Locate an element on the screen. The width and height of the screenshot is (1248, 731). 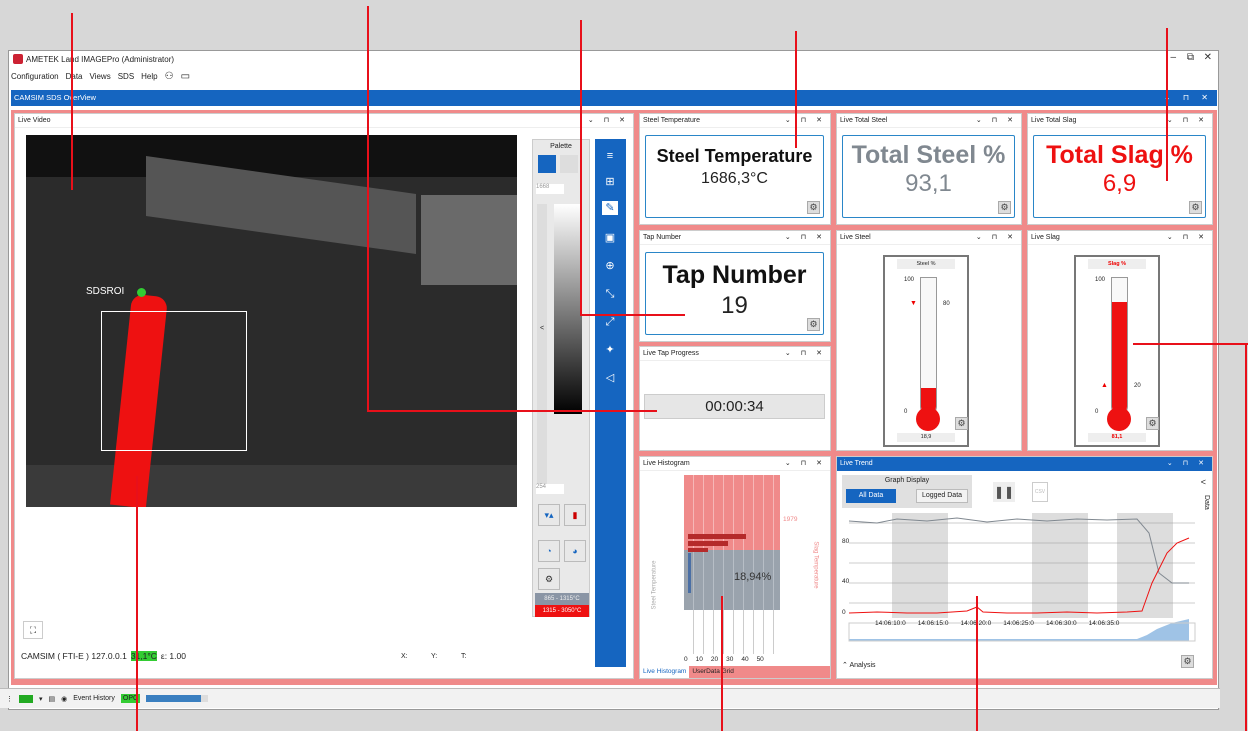
side-collapse-icon: < is located at coordinates (1203, 482).